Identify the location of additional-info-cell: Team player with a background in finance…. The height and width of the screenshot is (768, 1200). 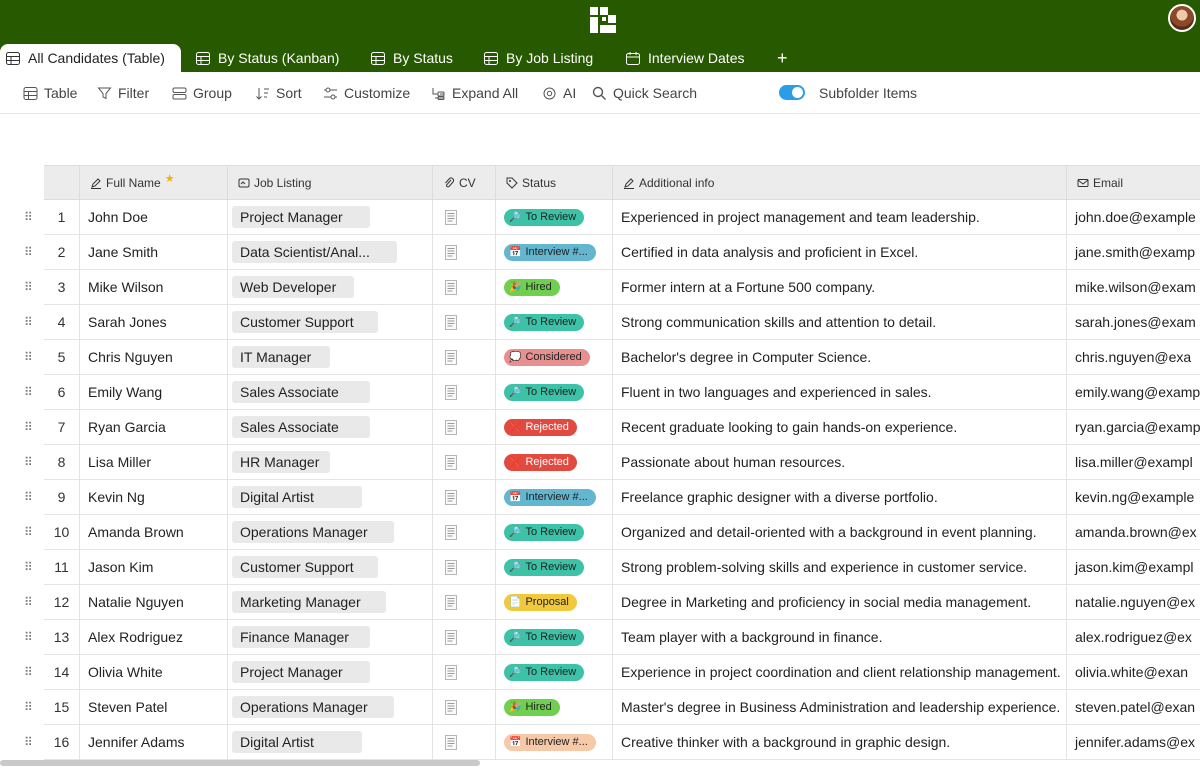
(840, 637).